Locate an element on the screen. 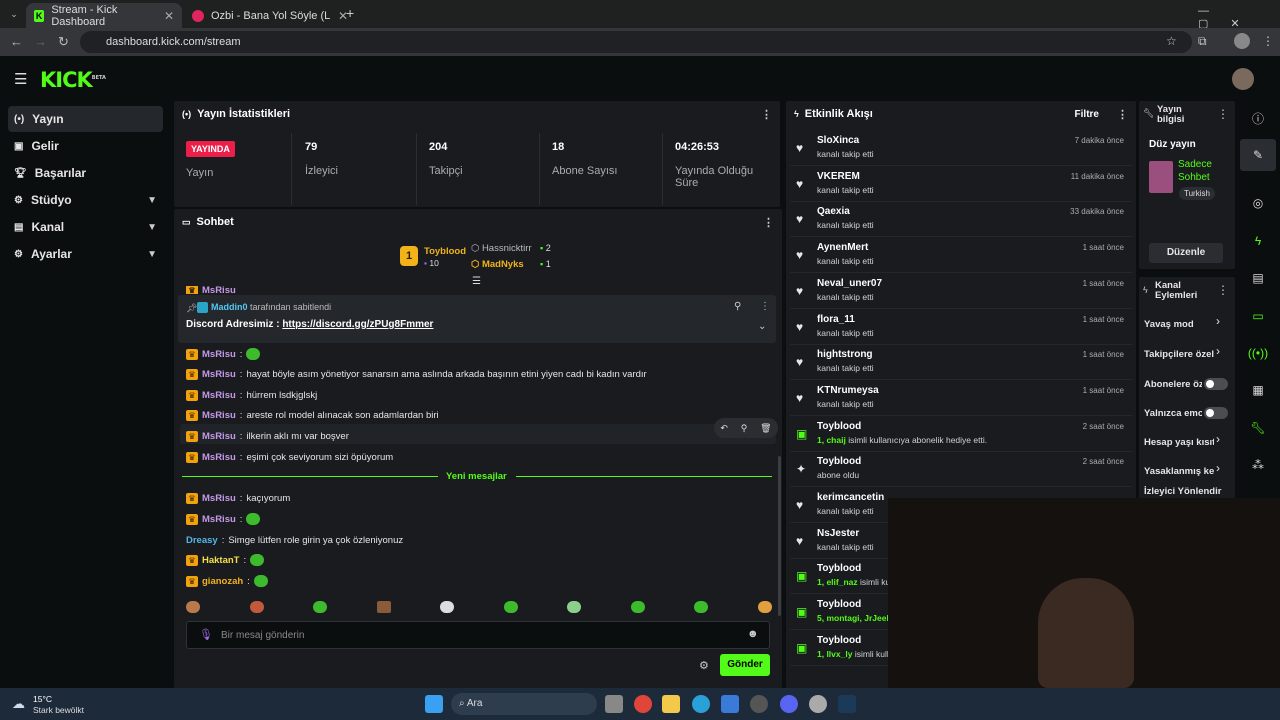 Image resolution: width=1280 pixels, height=720 pixels. camera-icon: ◎ is located at coordinates (1258, 203).